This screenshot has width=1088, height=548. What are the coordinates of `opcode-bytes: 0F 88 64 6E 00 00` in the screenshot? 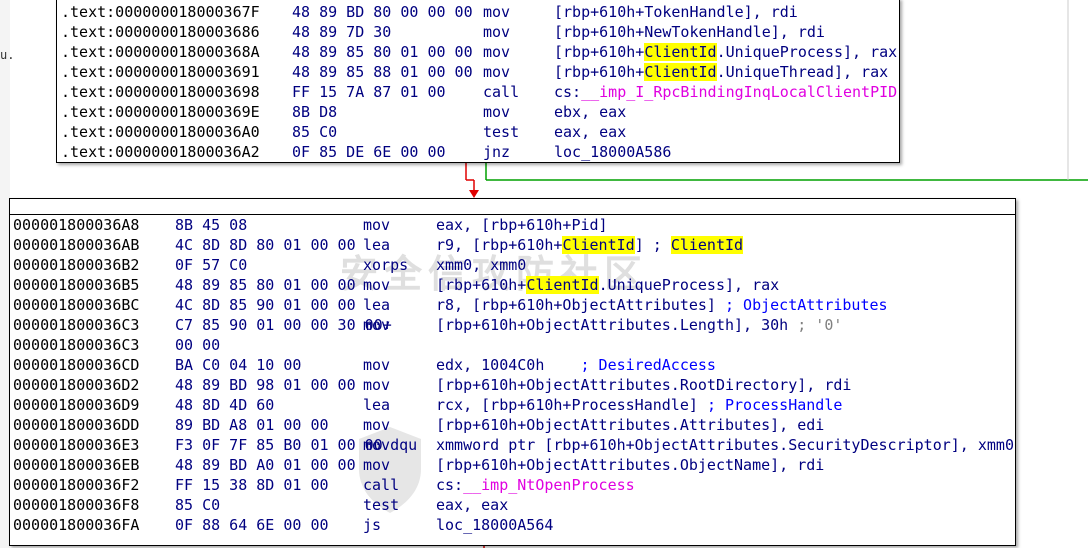 It's located at (252, 525).